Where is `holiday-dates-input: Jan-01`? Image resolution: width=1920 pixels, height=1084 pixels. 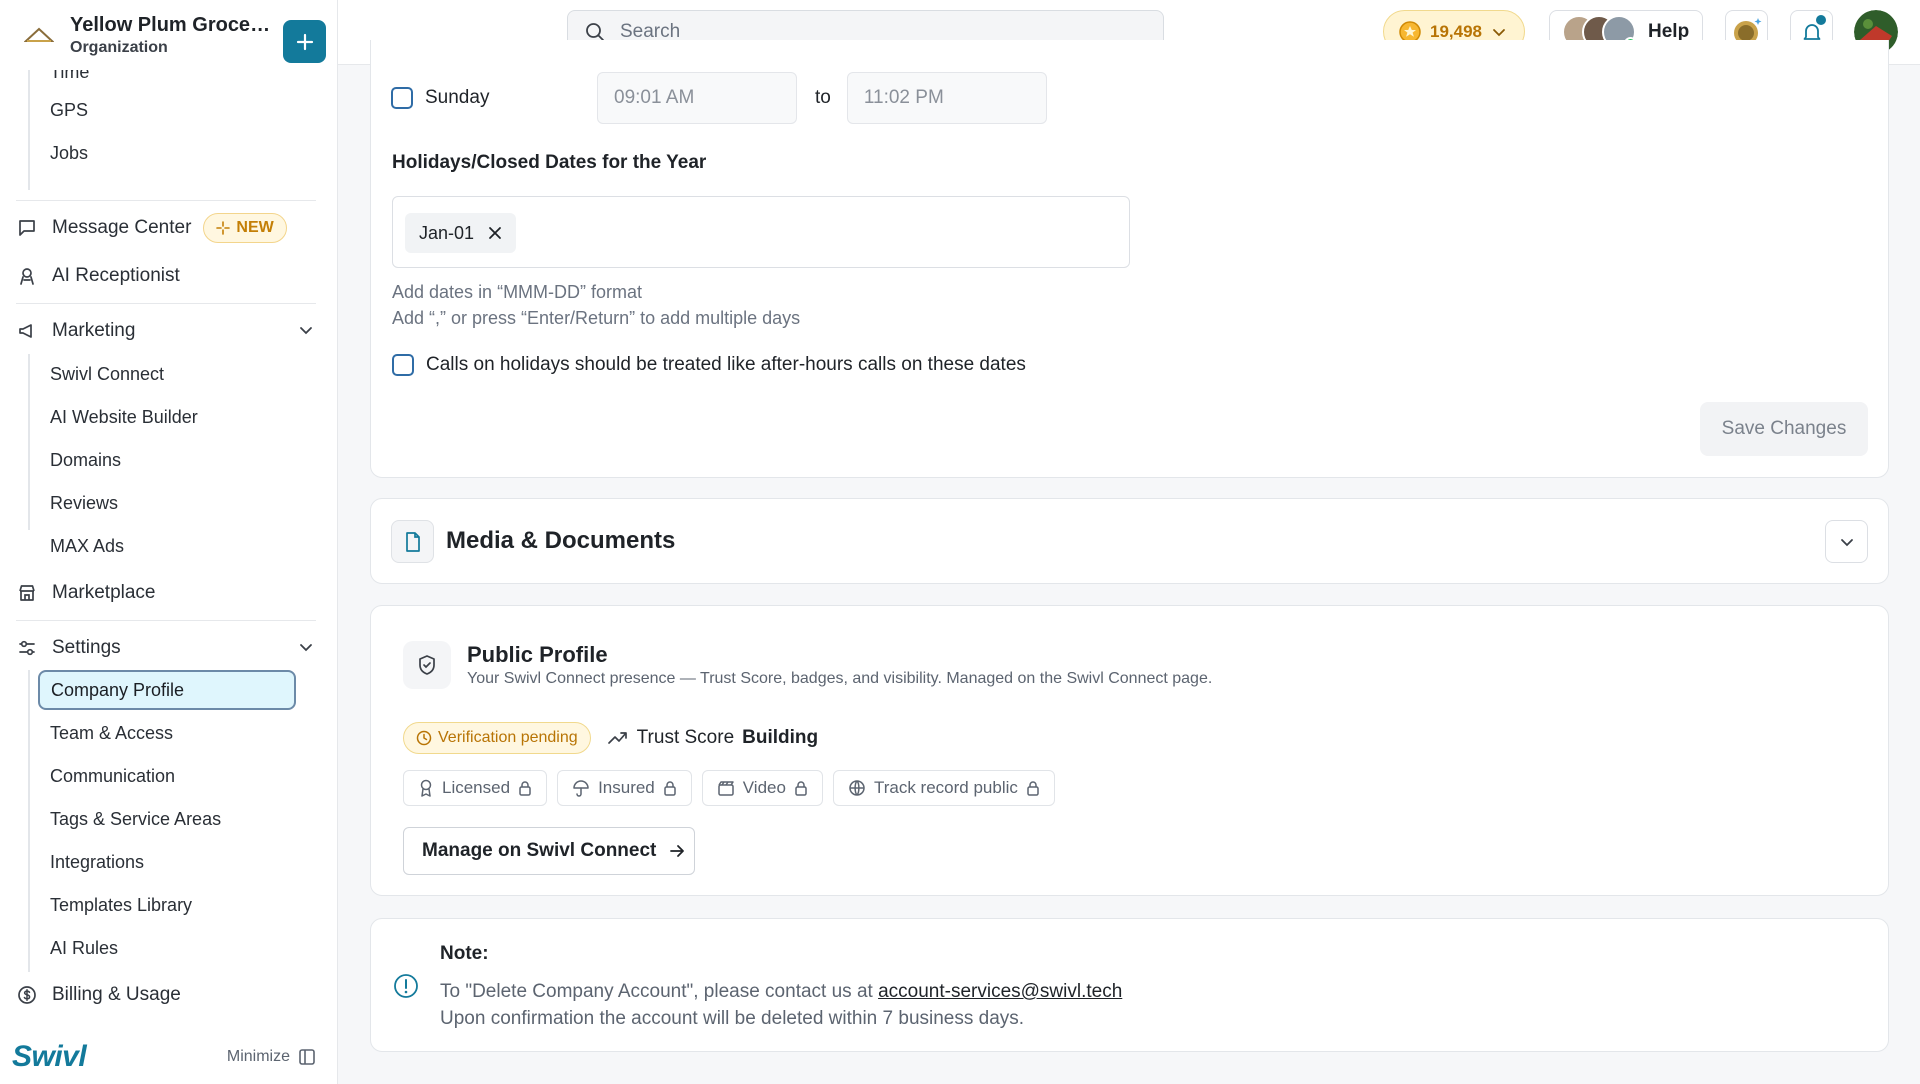 holiday-dates-input: Jan-01 is located at coordinates (761, 232).